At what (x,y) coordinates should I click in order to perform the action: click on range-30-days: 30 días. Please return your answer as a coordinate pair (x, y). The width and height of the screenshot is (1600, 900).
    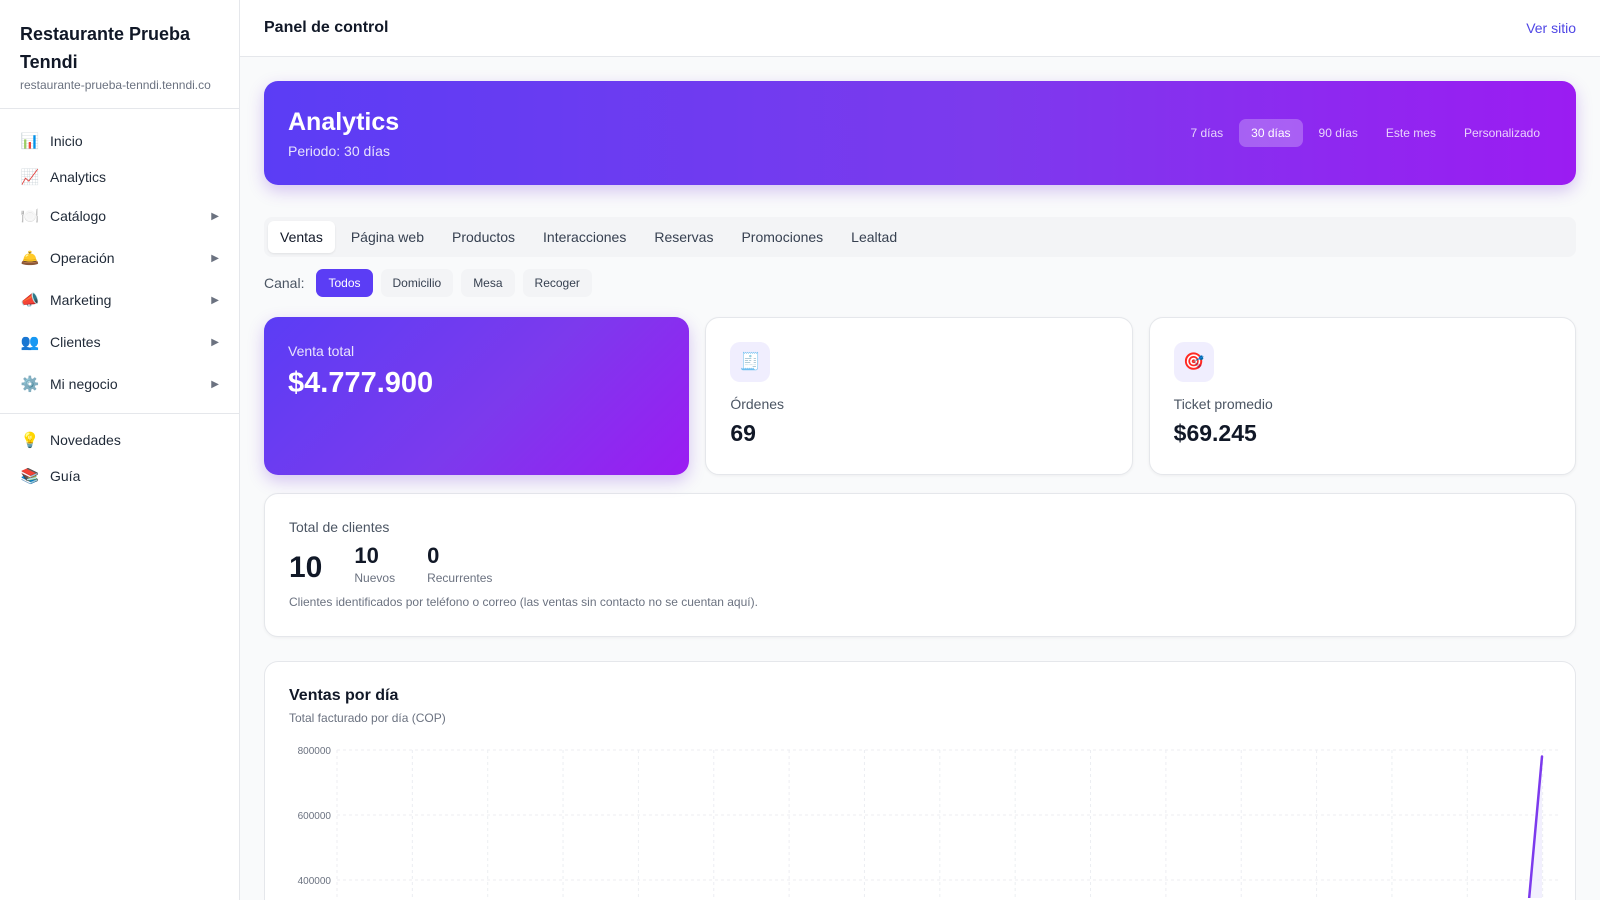
    Looking at the image, I should click on (1271, 133).